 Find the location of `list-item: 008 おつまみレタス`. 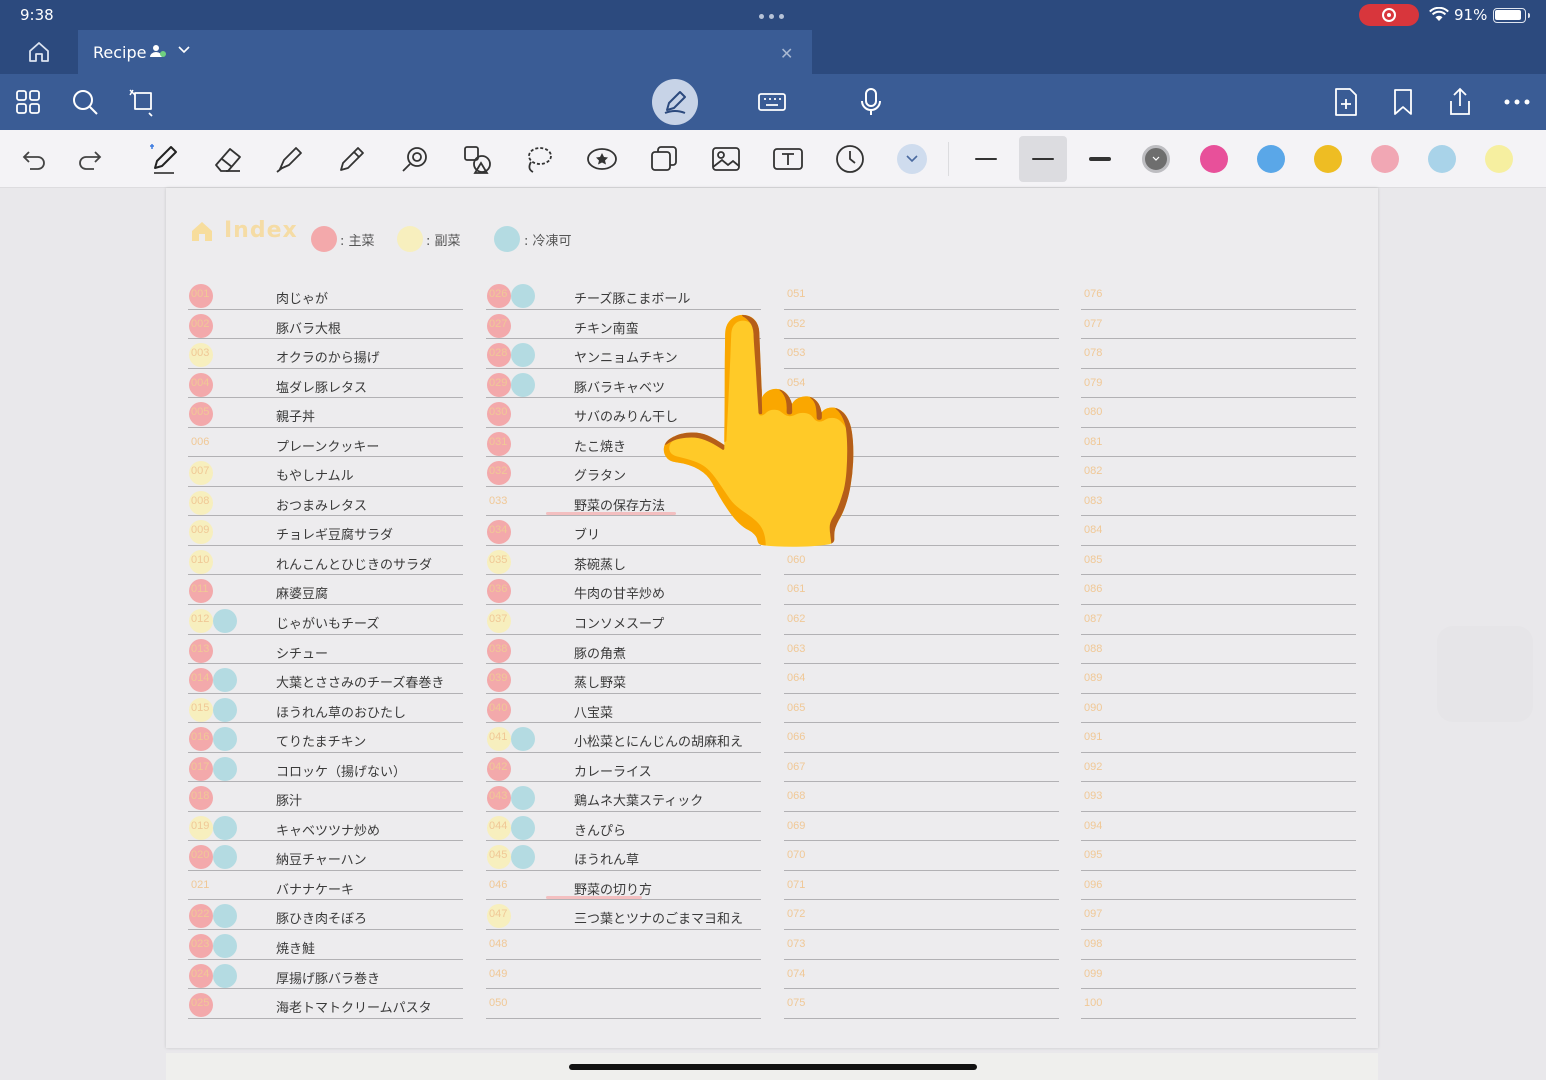

list-item: 008 おつまみレタス is located at coordinates (325, 502).